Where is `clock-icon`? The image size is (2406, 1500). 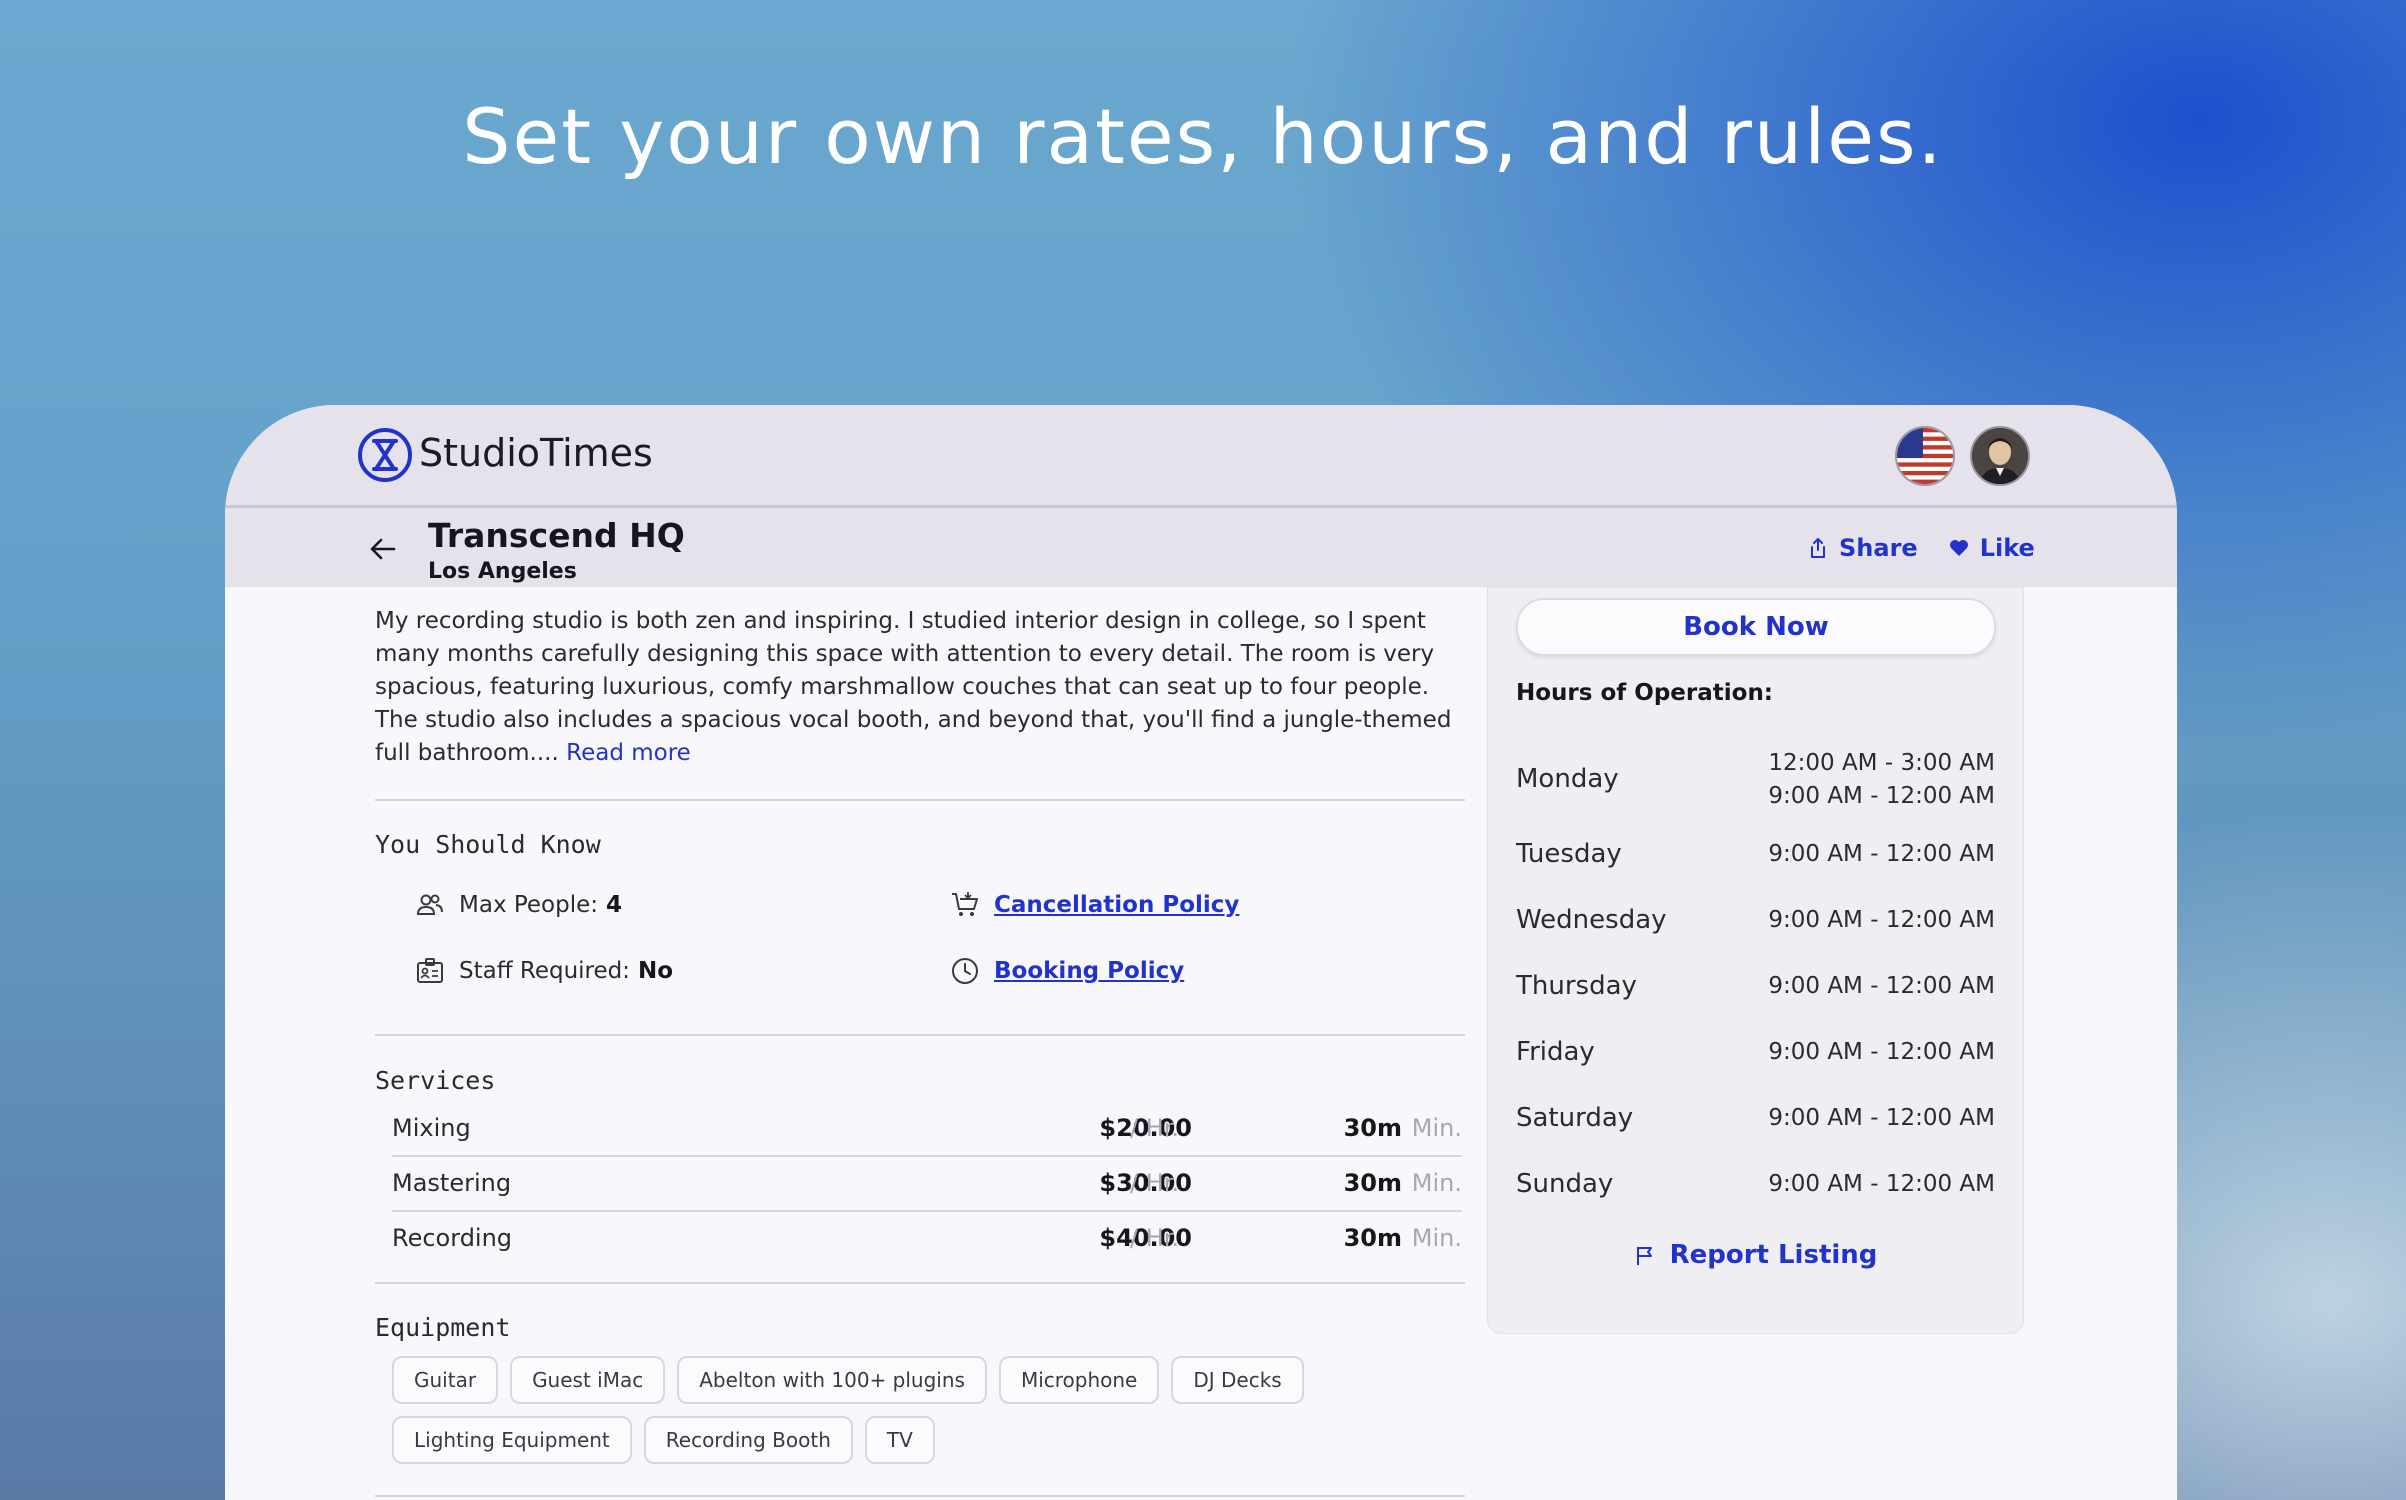
clock-icon is located at coordinates (965, 971).